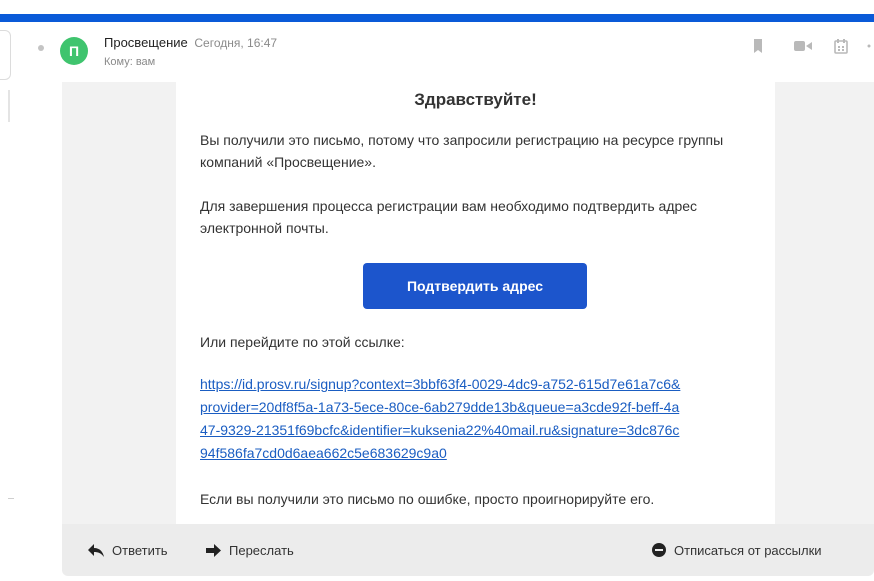 This screenshot has height=581, width=874. What do you see at coordinates (129, 62) in the screenshot?
I see `recipient-label: Кому: вам` at bounding box center [129, 62].